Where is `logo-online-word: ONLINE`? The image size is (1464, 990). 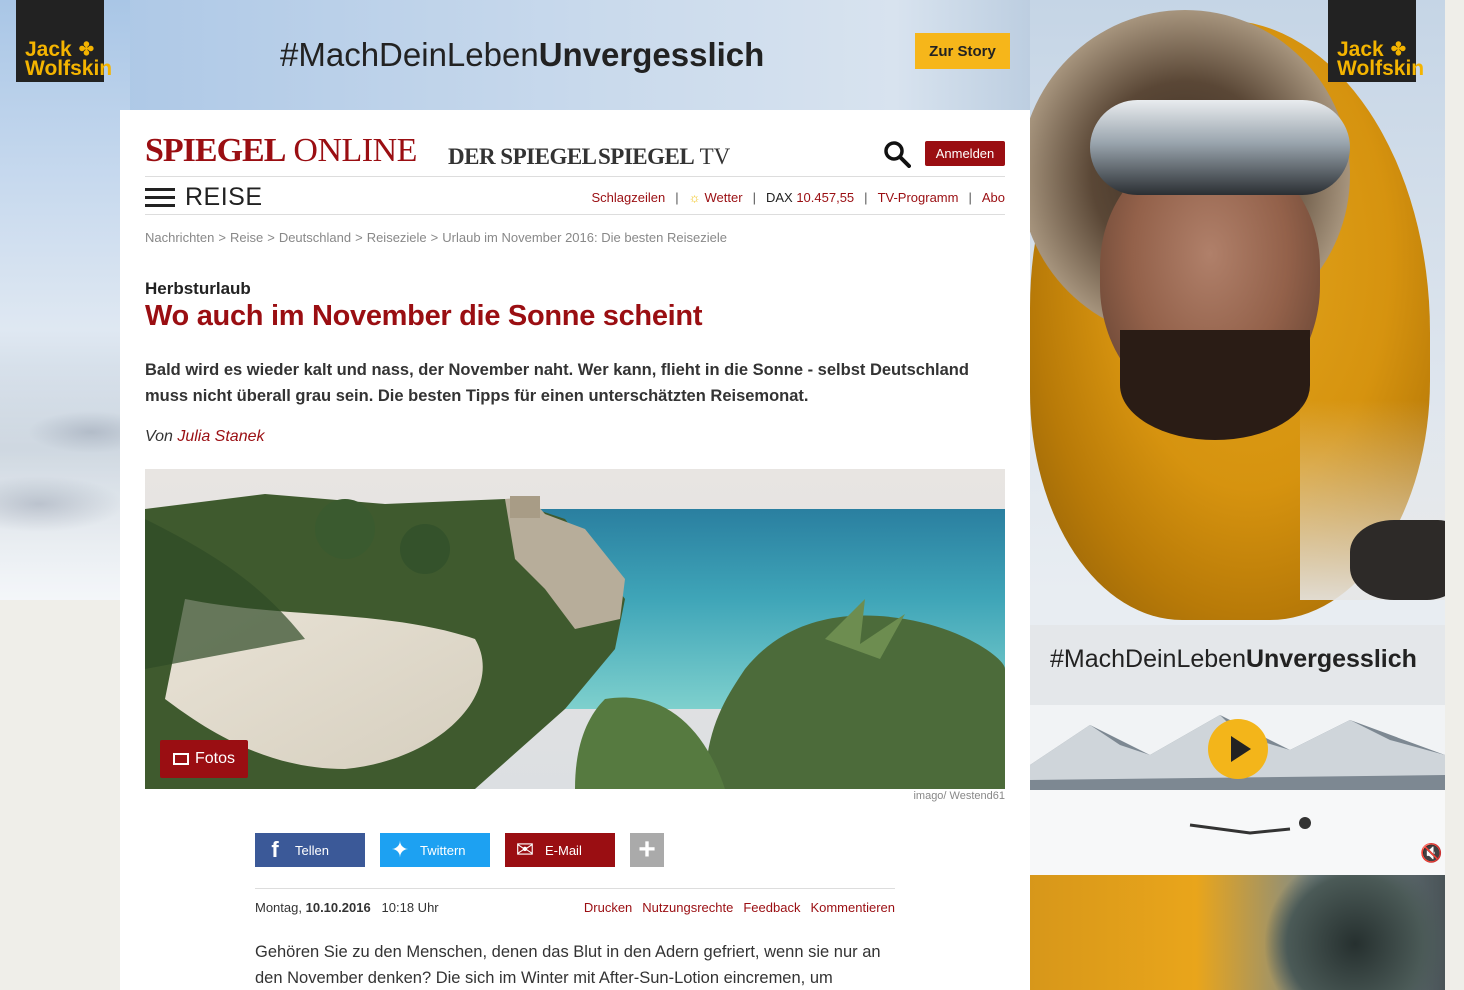 logo-online-word: ONLINE is located at coordinates (355, 150).